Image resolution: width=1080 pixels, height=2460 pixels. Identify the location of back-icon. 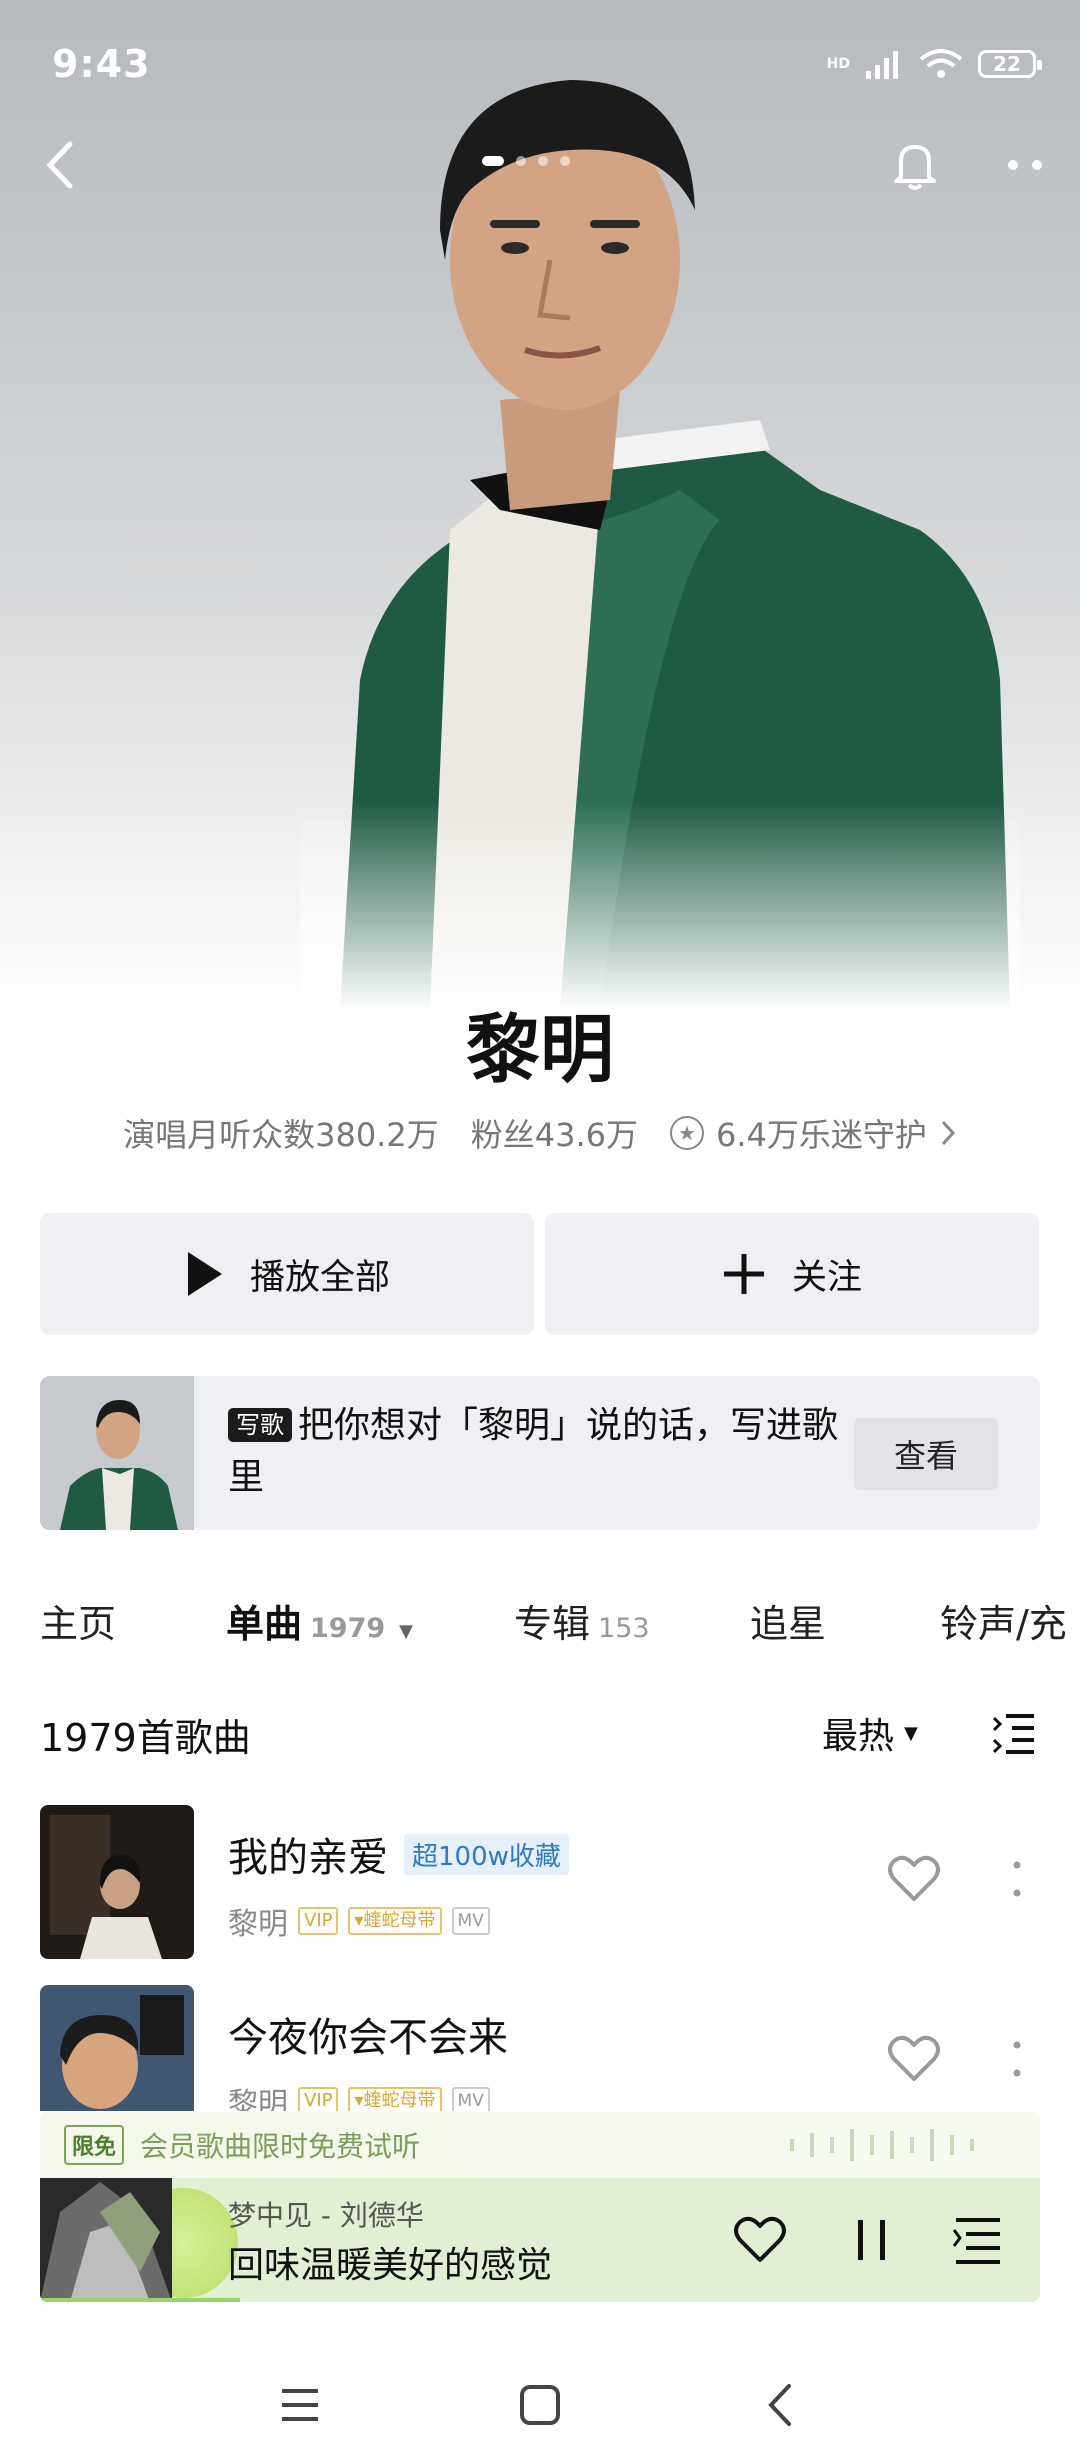
(59, 165).